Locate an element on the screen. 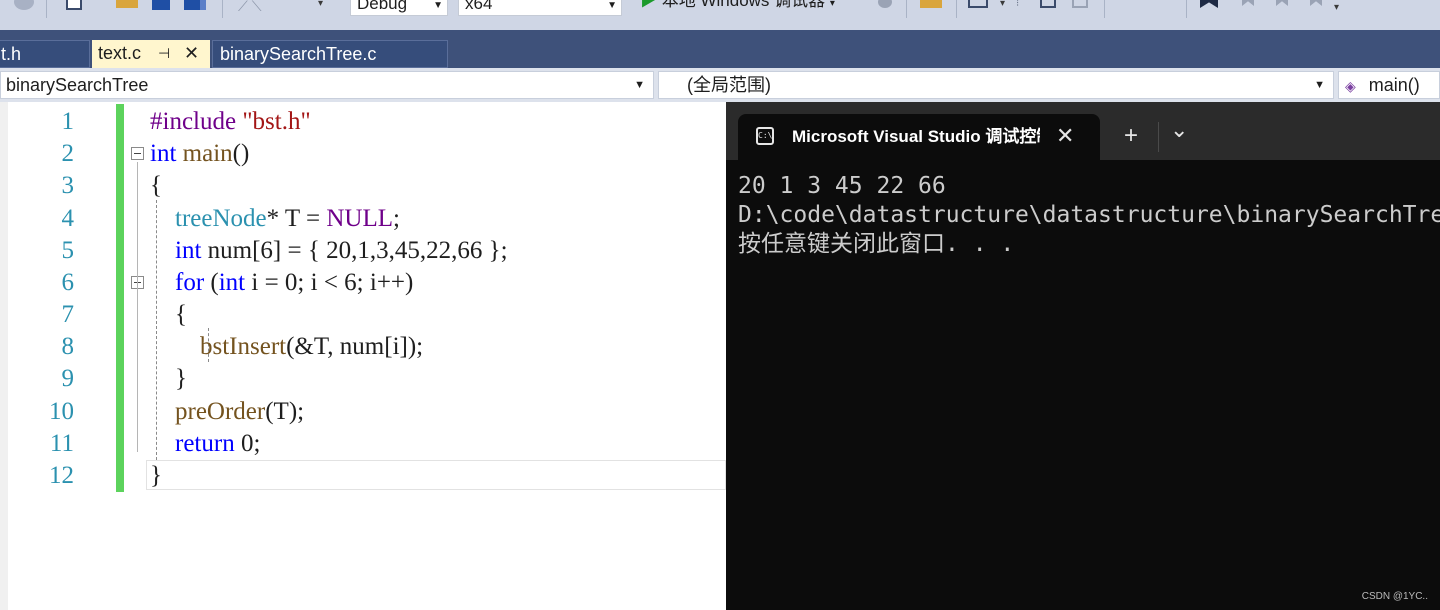 Image resolution: width=1440 pixels, height=610 pixels. change-indicator-bar is located at coordinates (120, 298).